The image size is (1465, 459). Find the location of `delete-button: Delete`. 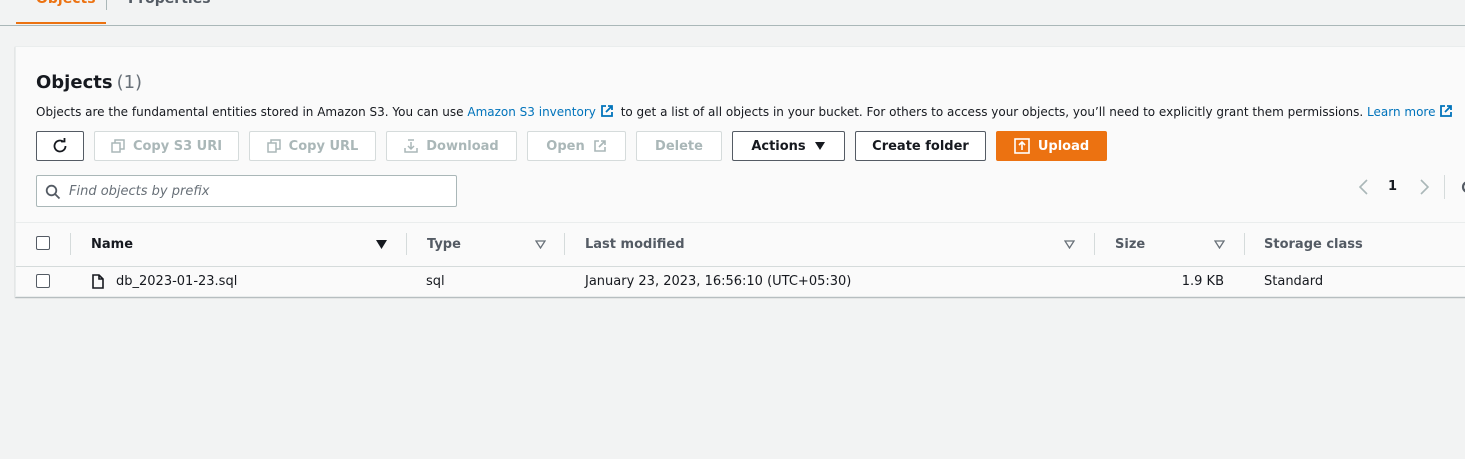

delete-button: Delete is located at coordinates (679, 146).